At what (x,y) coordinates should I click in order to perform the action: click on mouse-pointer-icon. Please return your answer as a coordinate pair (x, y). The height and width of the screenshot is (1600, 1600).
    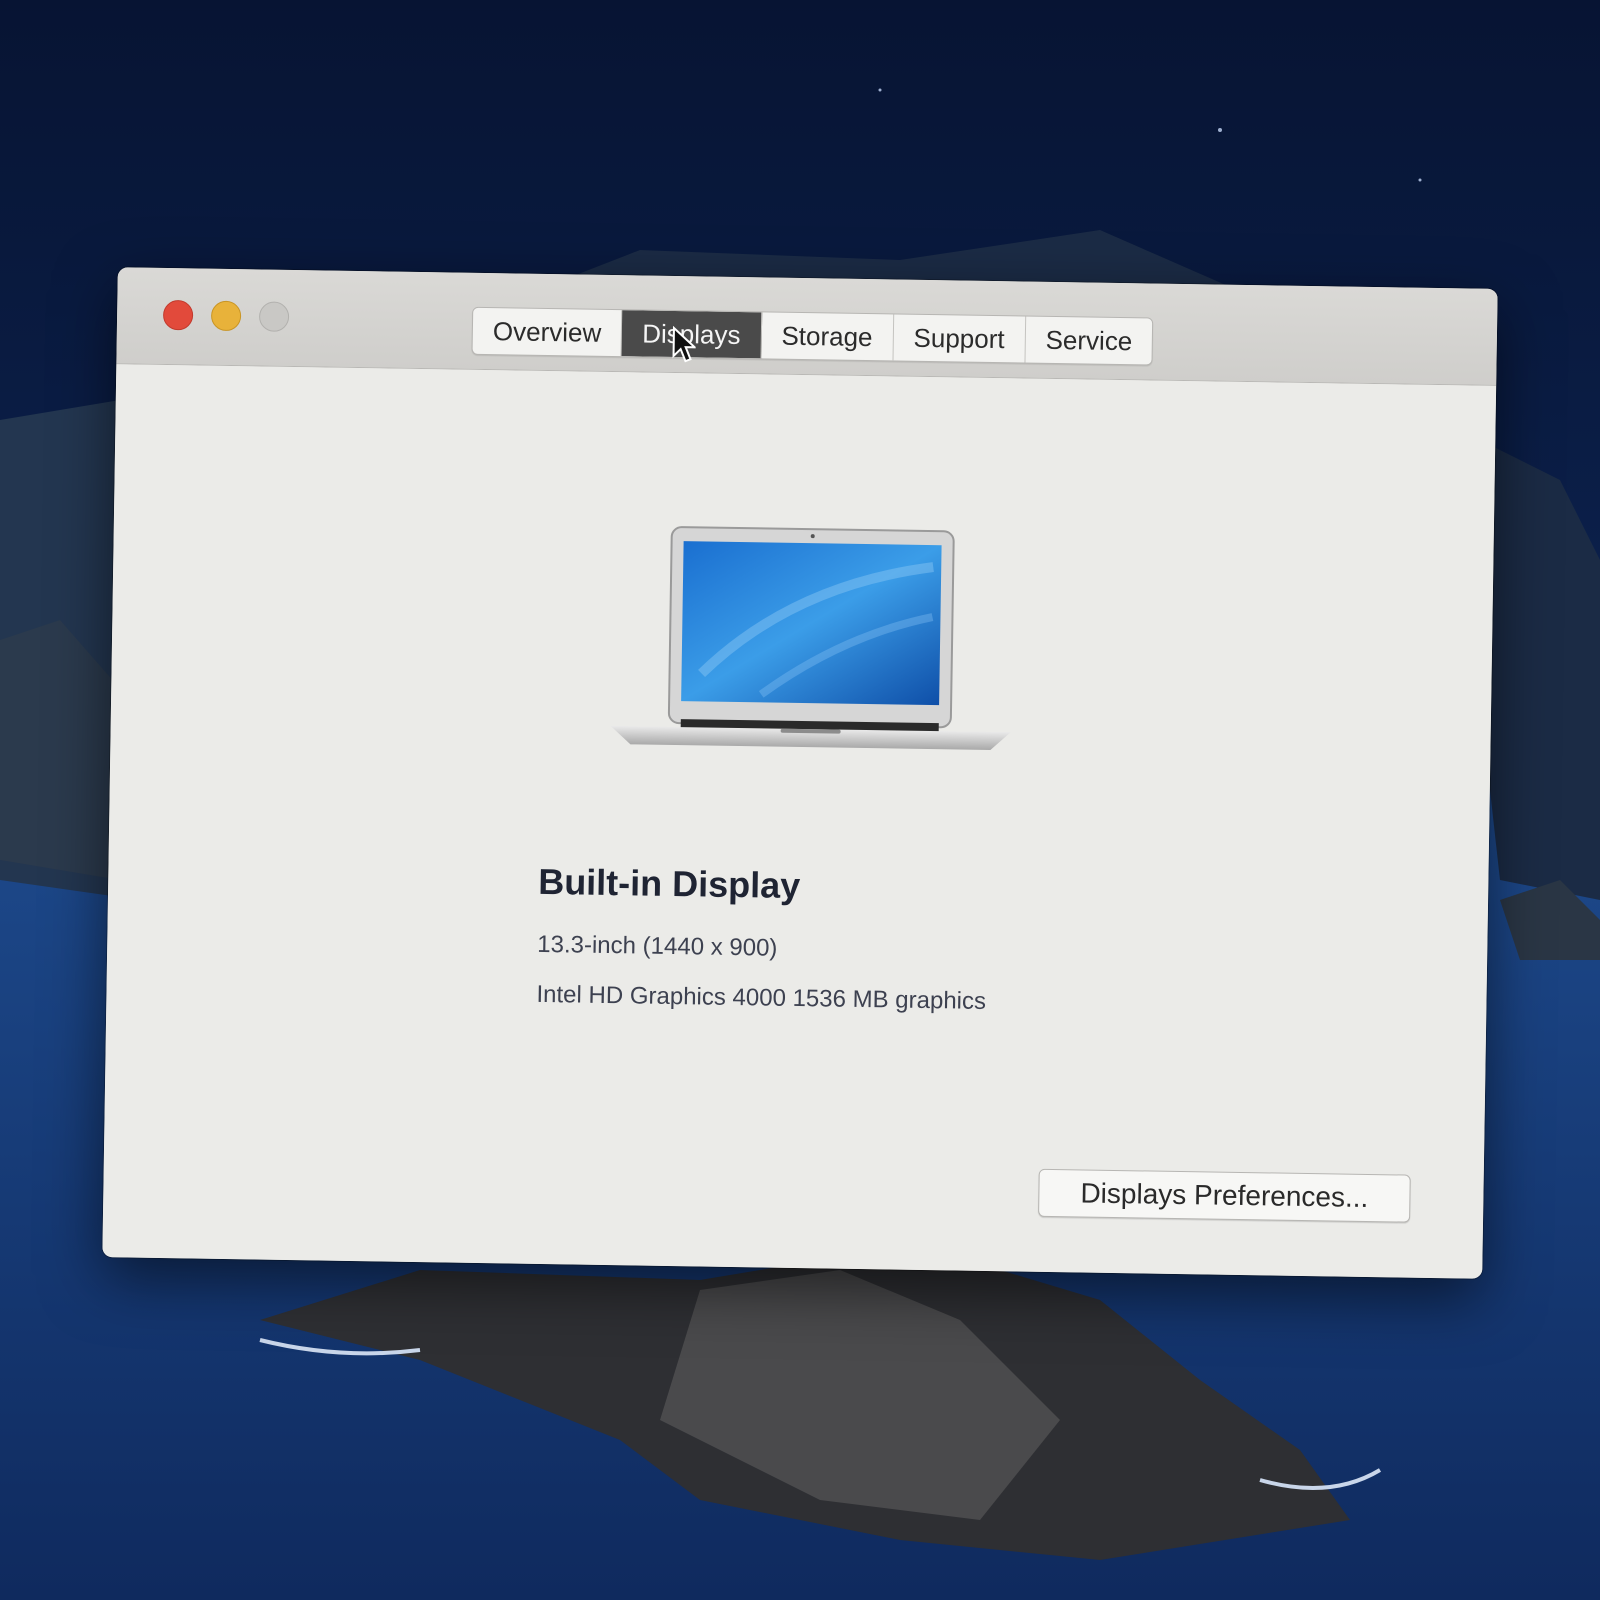
    Looking at the image, I should click on (684, 344).